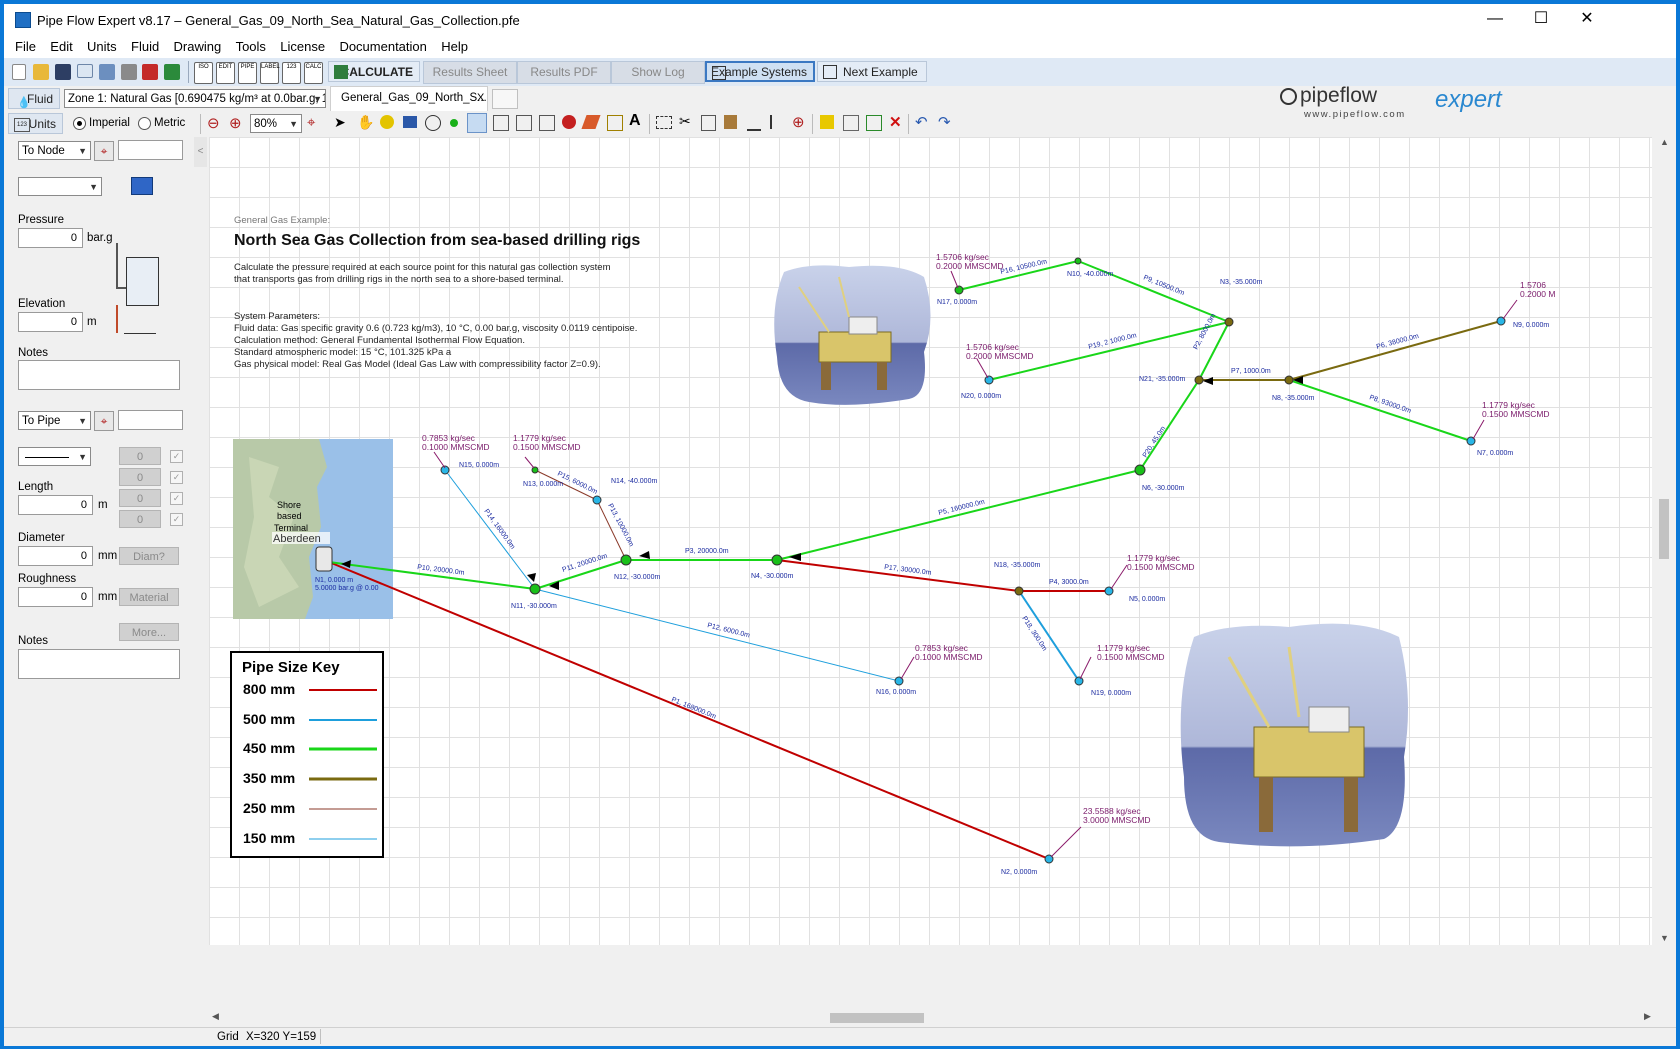 This screenshot has width=1680, height=1049. Describe the element at coordinates (270, 73) in the screenshot. I see `label-icon: LABEL` at that location.